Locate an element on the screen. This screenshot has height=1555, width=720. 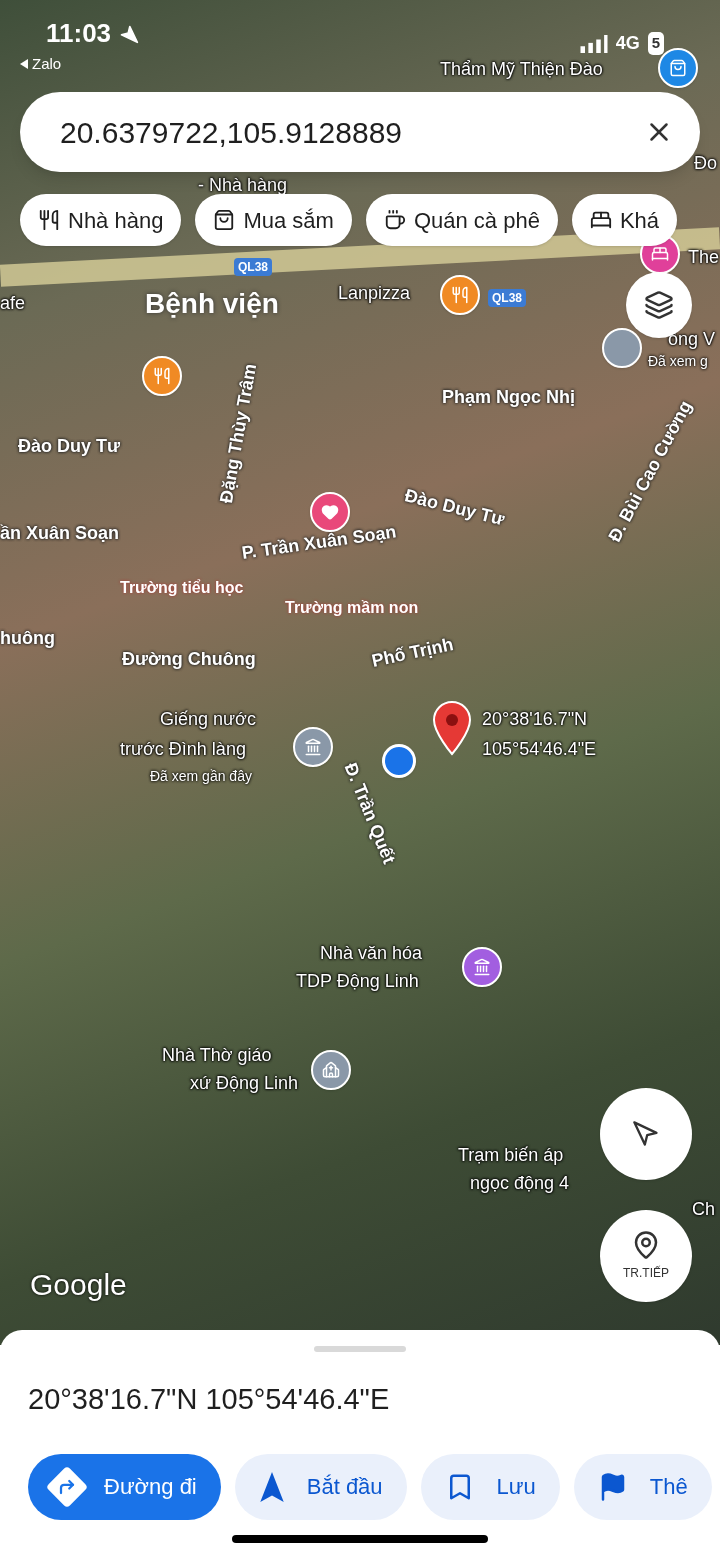
map-label: The is located at coordinates (704, 257).